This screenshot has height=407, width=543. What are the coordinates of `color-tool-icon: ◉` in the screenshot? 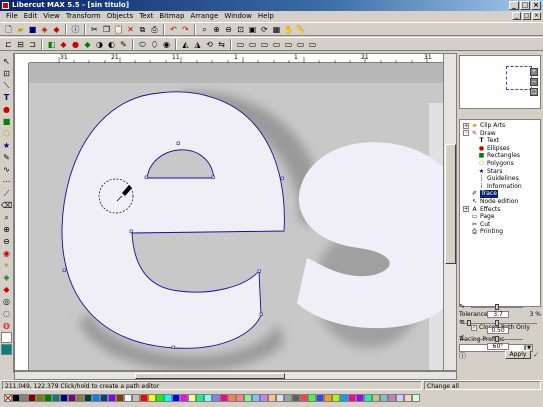 It's located at (6, 253).